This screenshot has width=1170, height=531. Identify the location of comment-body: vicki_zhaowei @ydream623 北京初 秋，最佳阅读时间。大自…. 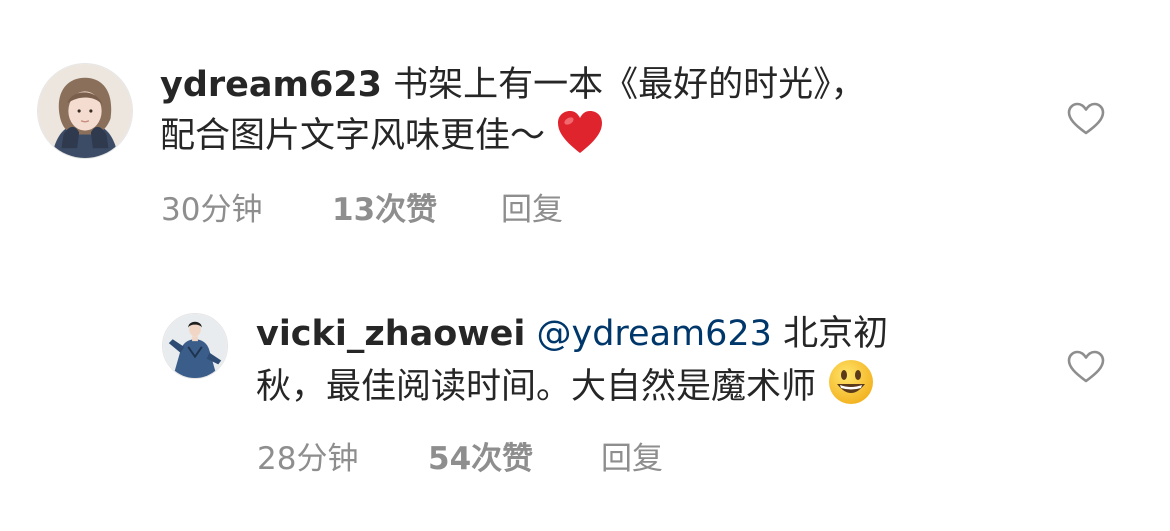
(636, 364).